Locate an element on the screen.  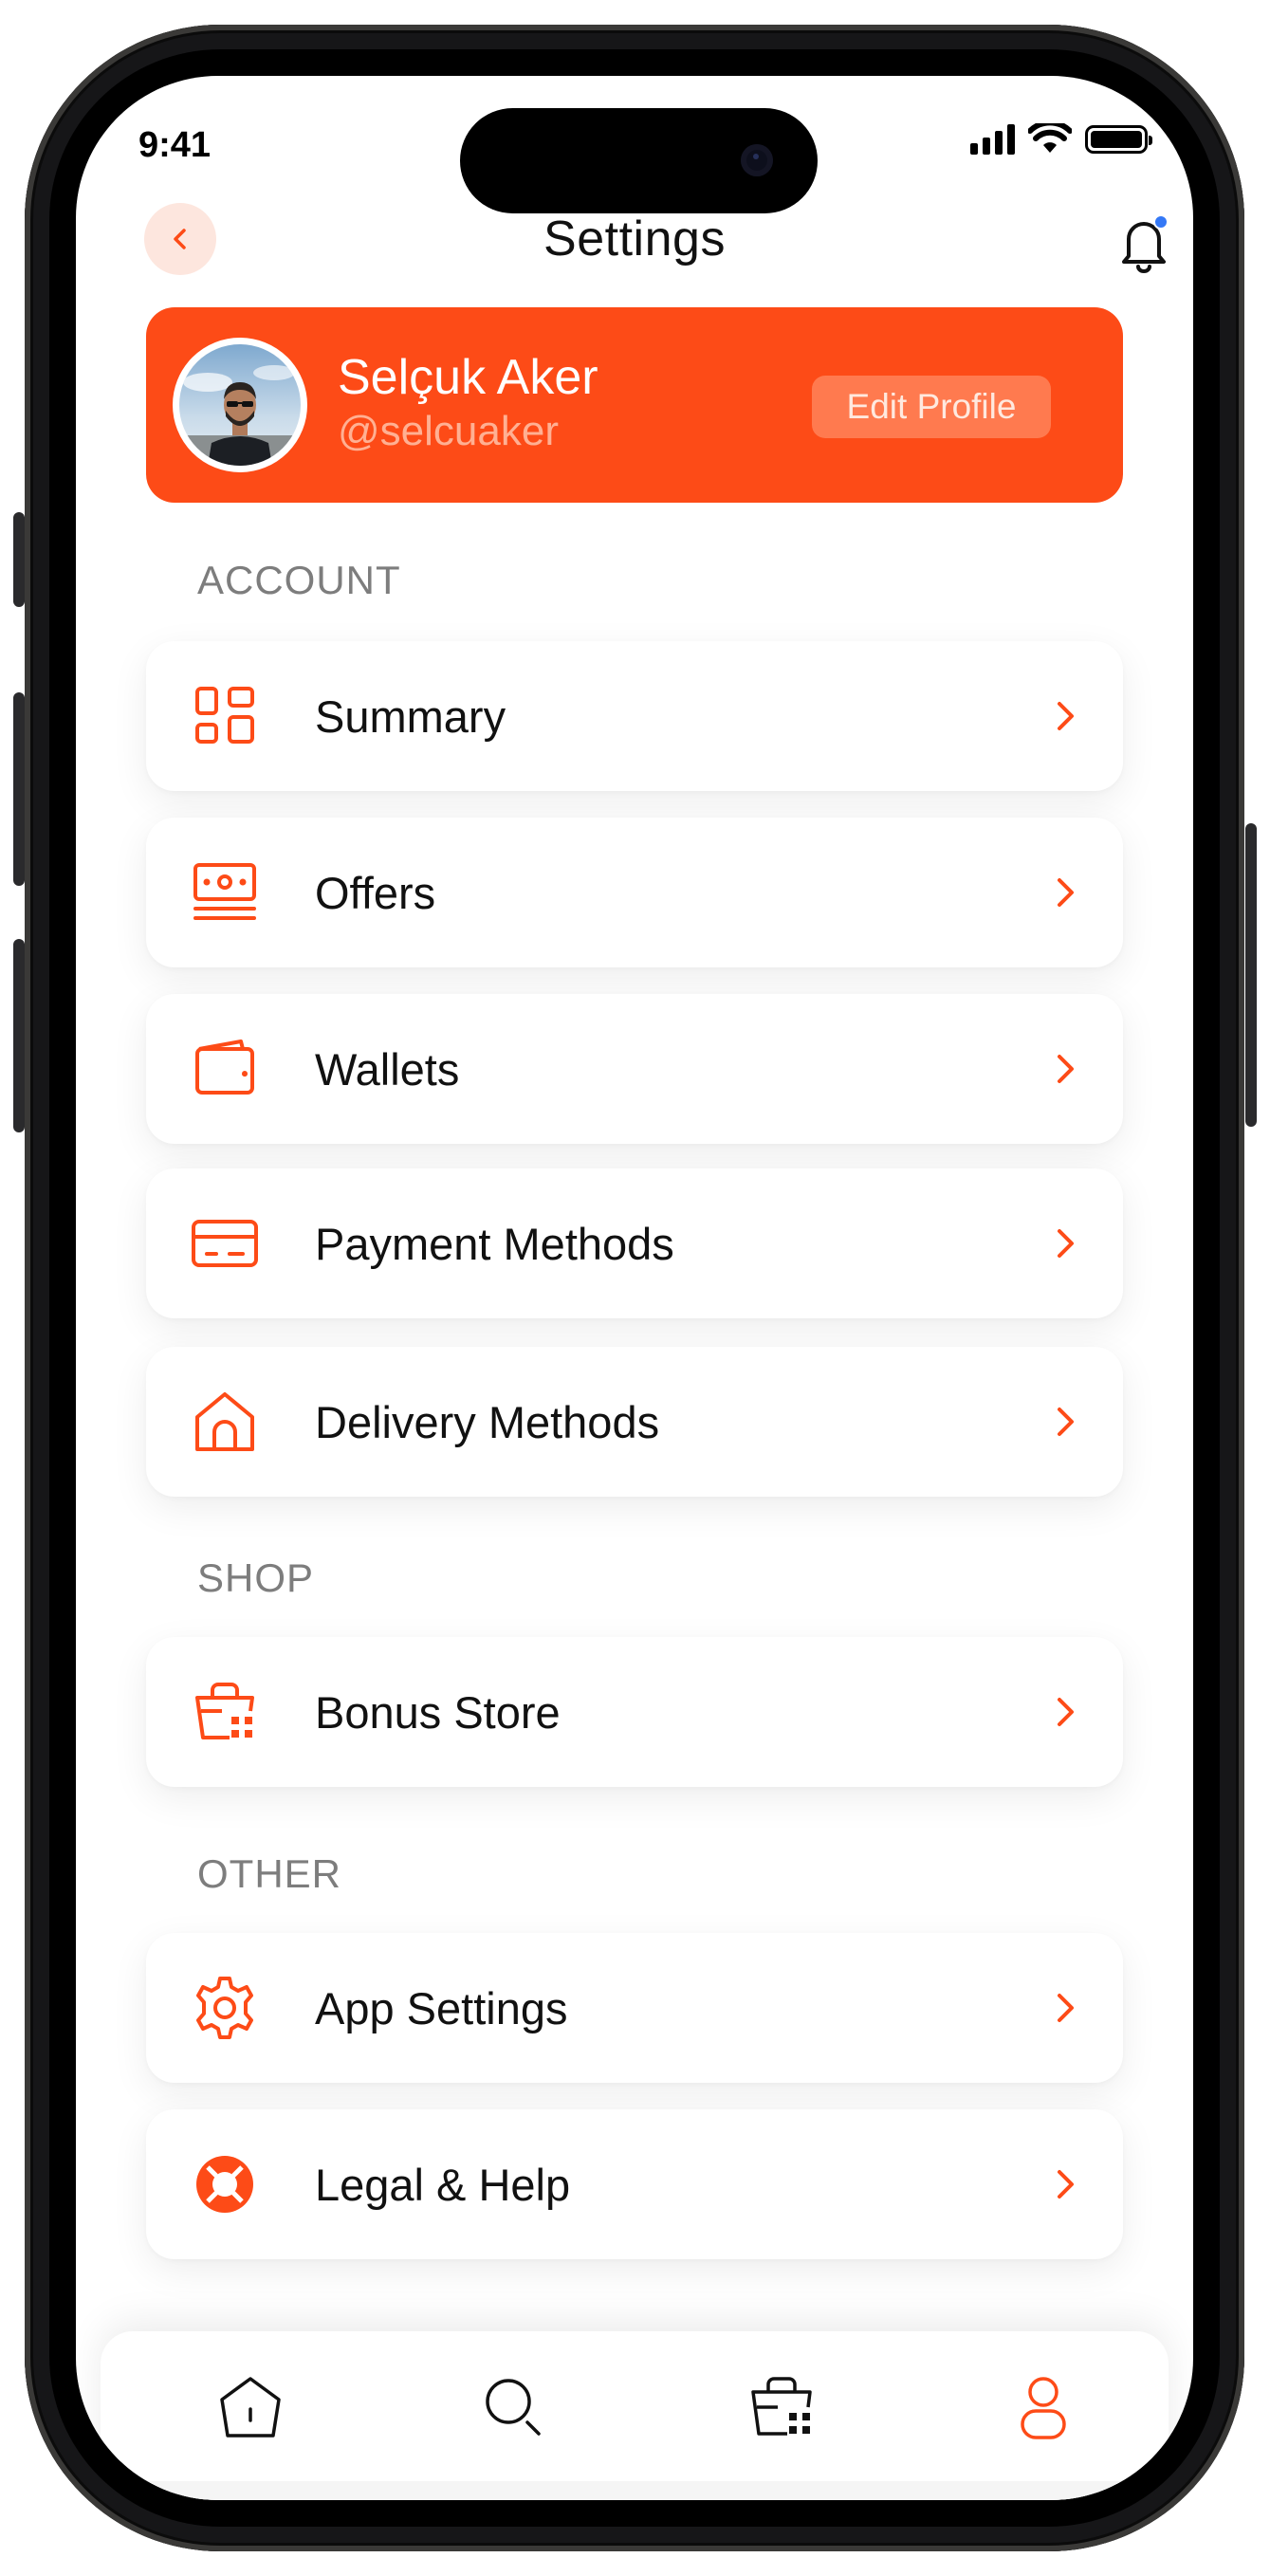
dynamic-island is located at coordinates (639, 160).